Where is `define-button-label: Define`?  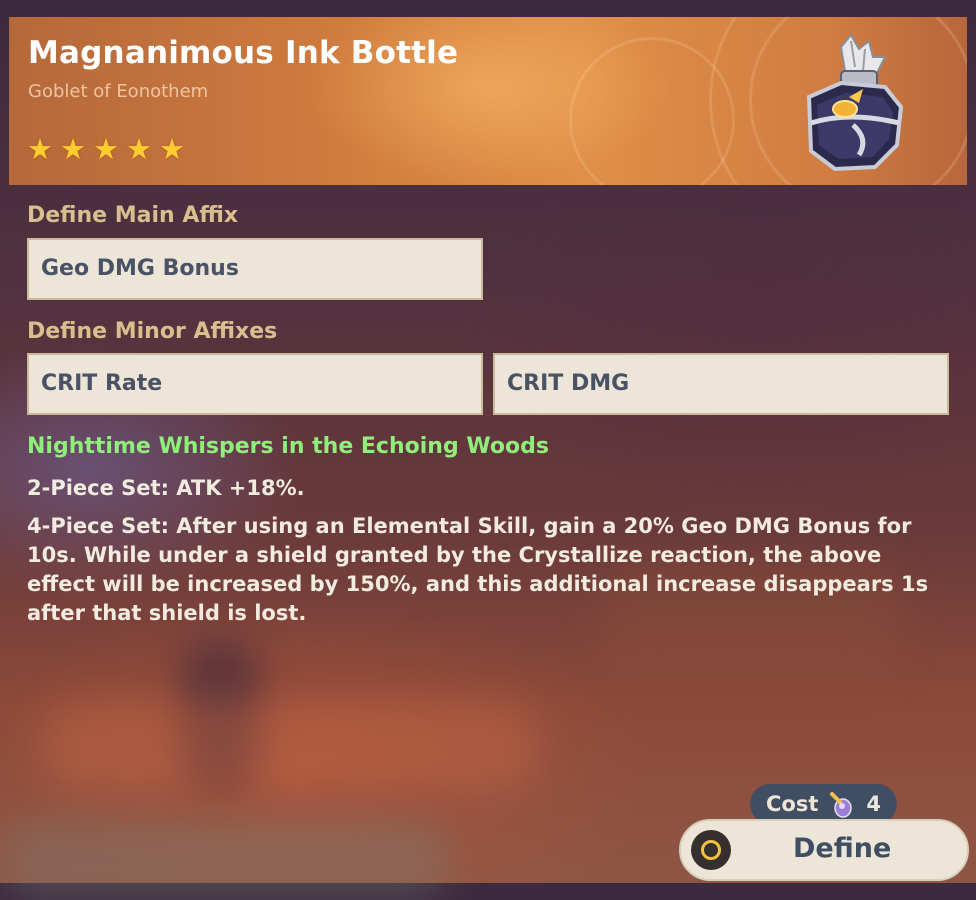 define-button-label: Define is located at coordinates (842, 848).